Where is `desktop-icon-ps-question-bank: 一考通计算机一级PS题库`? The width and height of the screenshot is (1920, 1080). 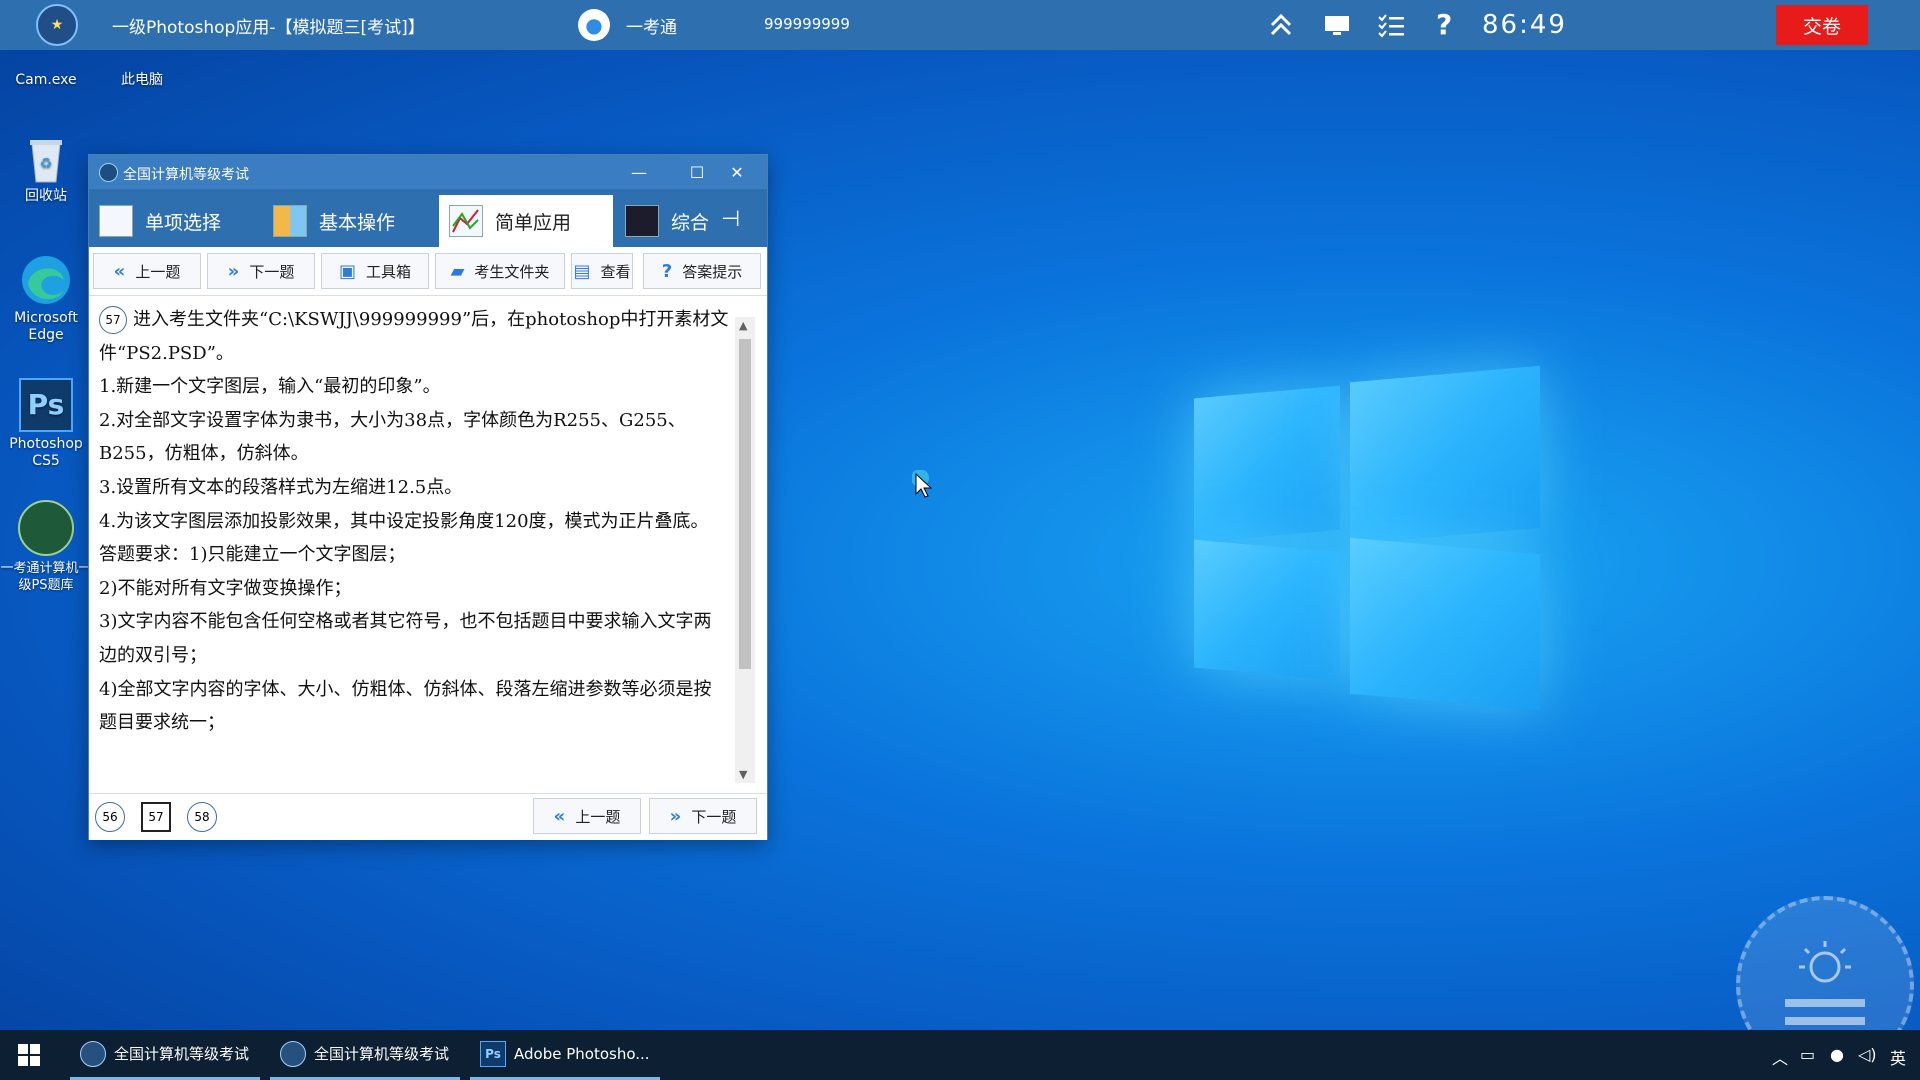 desktop-icon-ps-question-bank: 一考通计算机一级PS题库 is located at coordinates (46, 547).